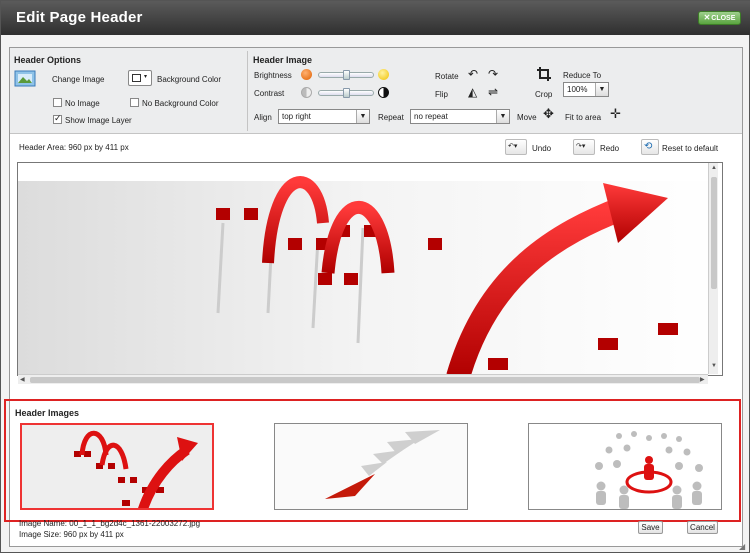 Image resolution: width=750 pixels, height=553 pixels. I want to click on reduce-to-label: Reduce To, so click(582, 75).